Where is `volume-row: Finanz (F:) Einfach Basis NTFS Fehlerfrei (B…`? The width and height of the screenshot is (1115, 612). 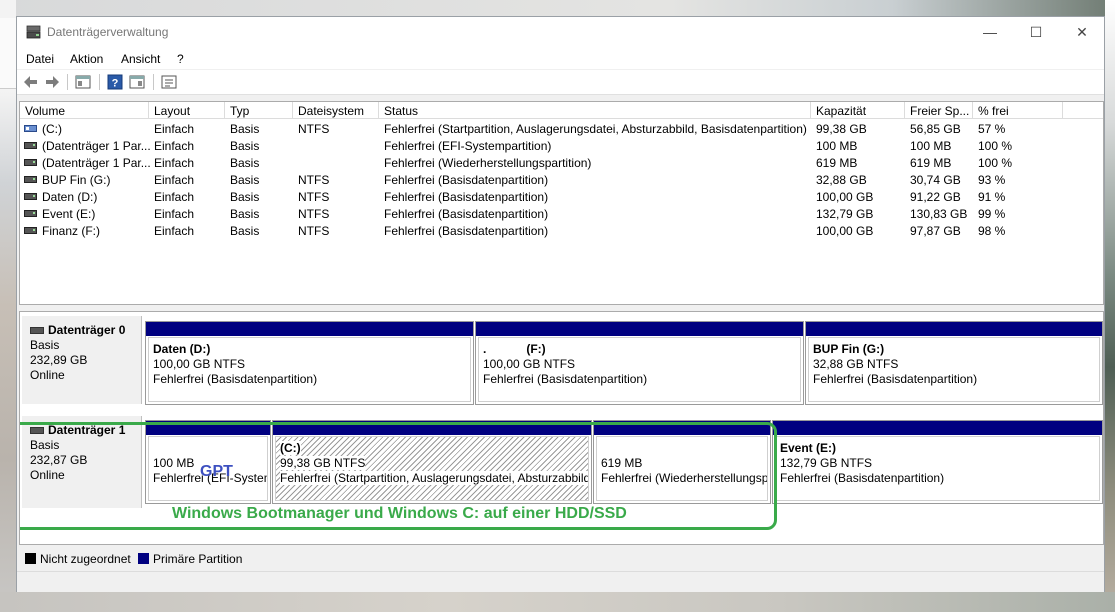
volume-row: Finanz (F:) Einfach Basis NTFS Fehlerfrei (B… is located at coordinates (561, 230).